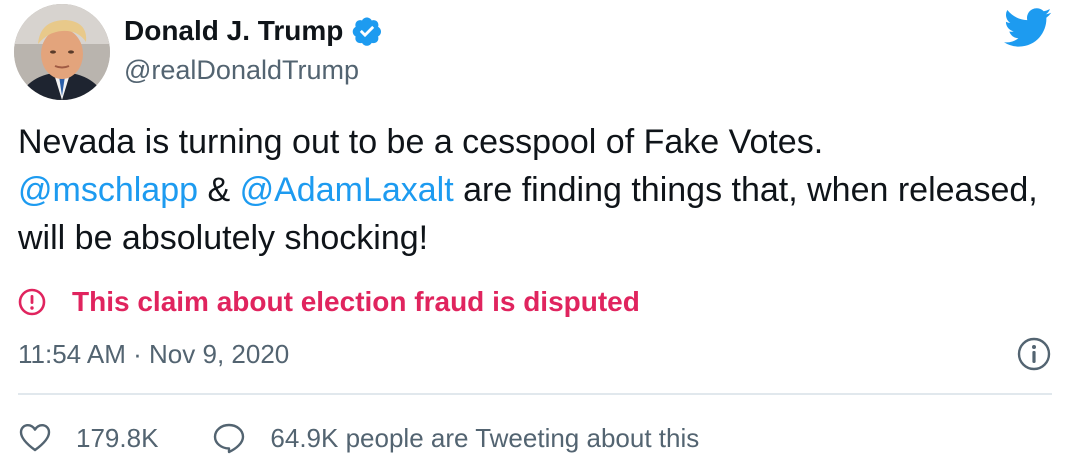 The height and width of the screenshot is (468, 1080). What do you see at coordinates (108, 190) in the screenshot?
I see `mention-mschlapp: @mschlapp` at bounding box center [108, 190].